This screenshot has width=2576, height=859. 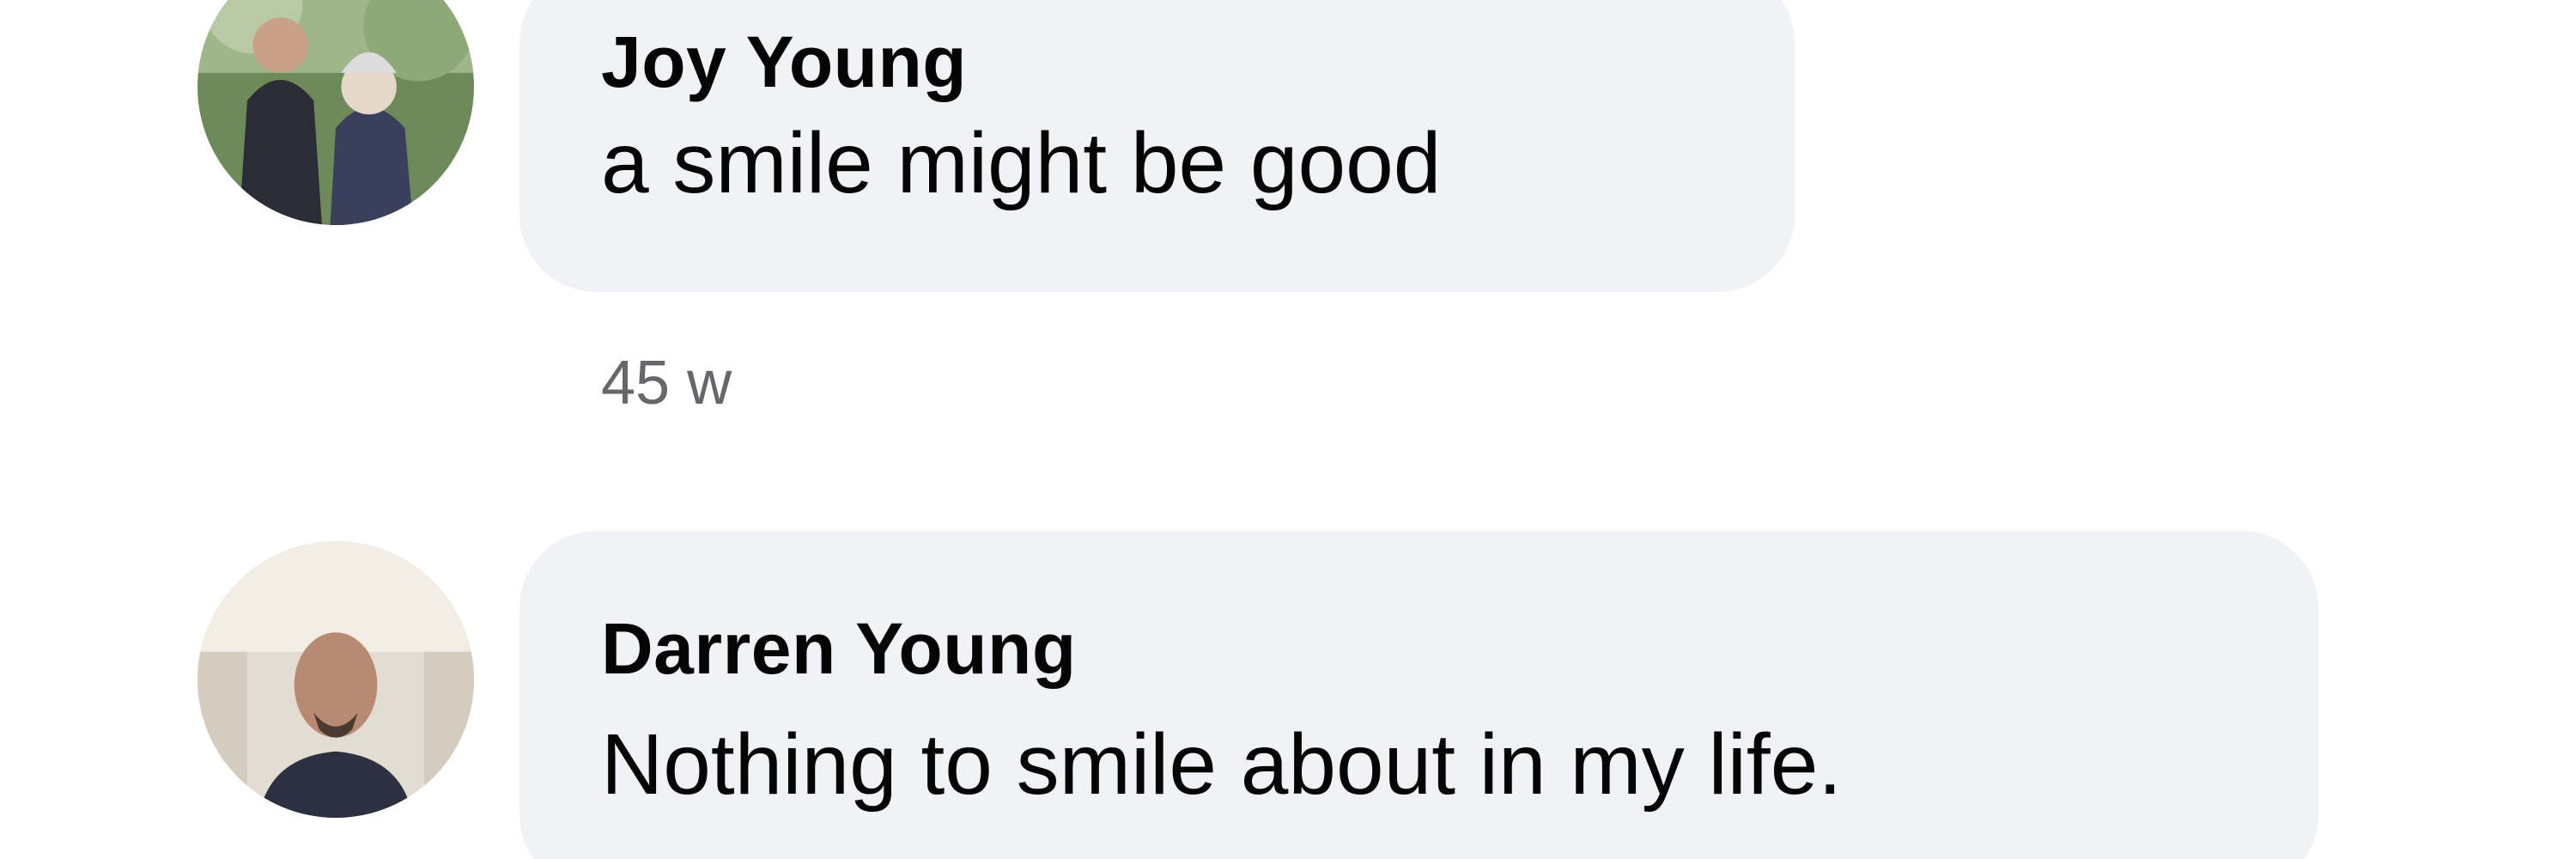 What do you see at coordinates (666, 383) in the screenshot?
I see `comment-timestamp: 45 w` at bounding box center [666, 383].